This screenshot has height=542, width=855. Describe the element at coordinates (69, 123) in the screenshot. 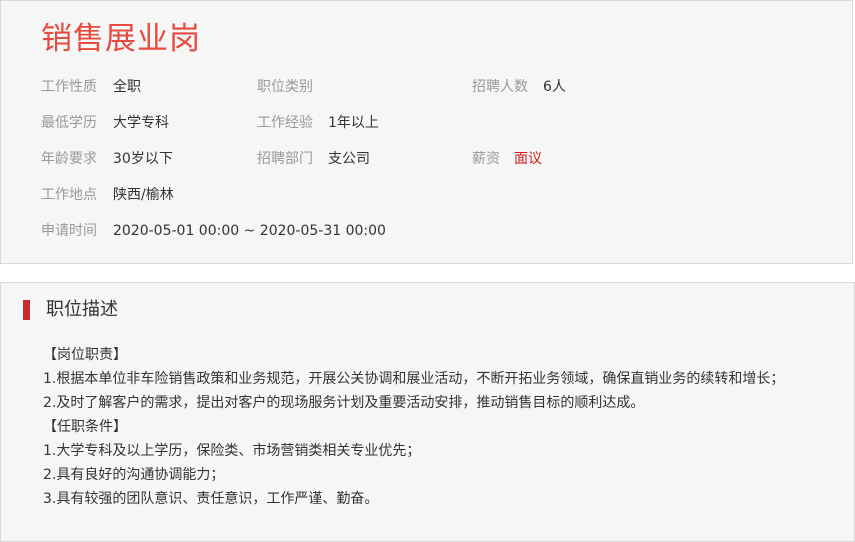

I see `education-label: 最低学历` at that location.